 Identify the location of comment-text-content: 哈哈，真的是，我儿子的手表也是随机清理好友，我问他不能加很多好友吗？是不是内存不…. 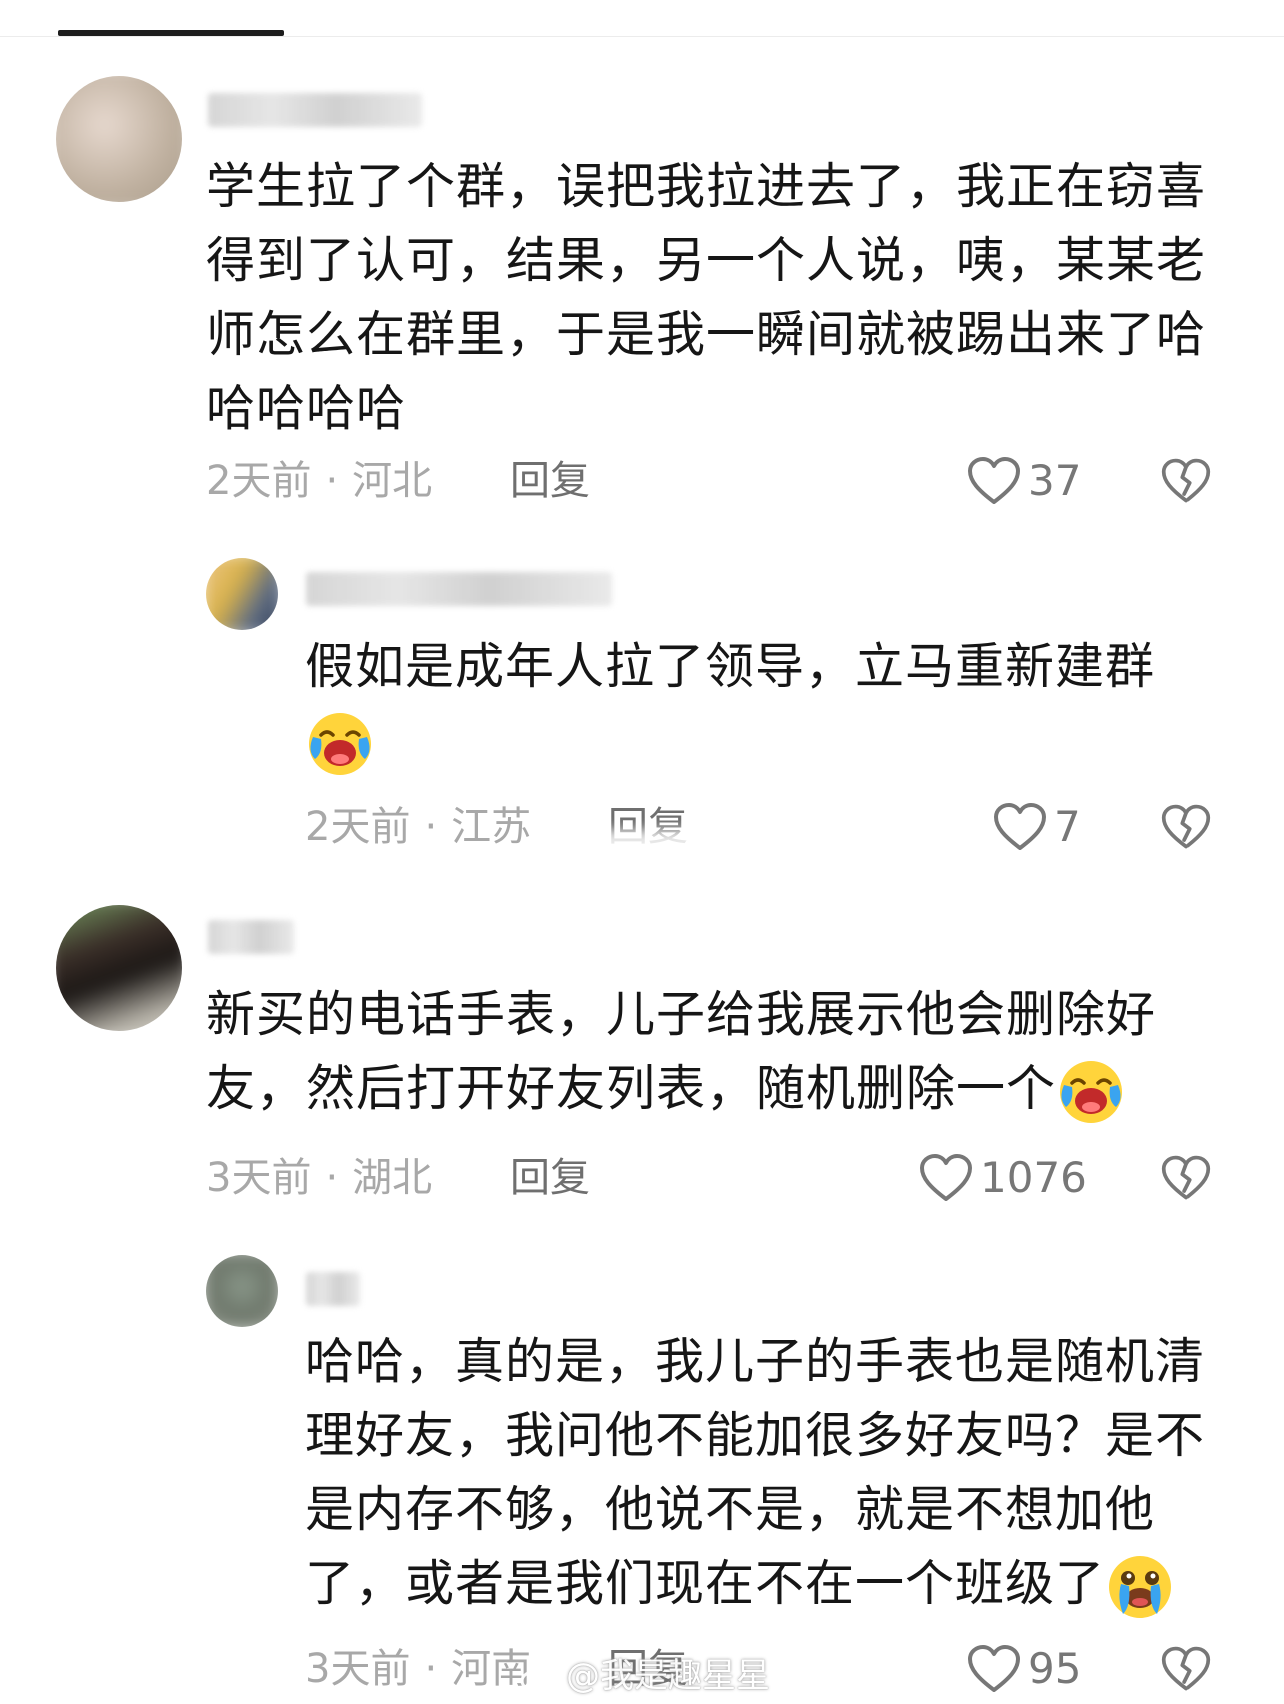
(755, 1472).